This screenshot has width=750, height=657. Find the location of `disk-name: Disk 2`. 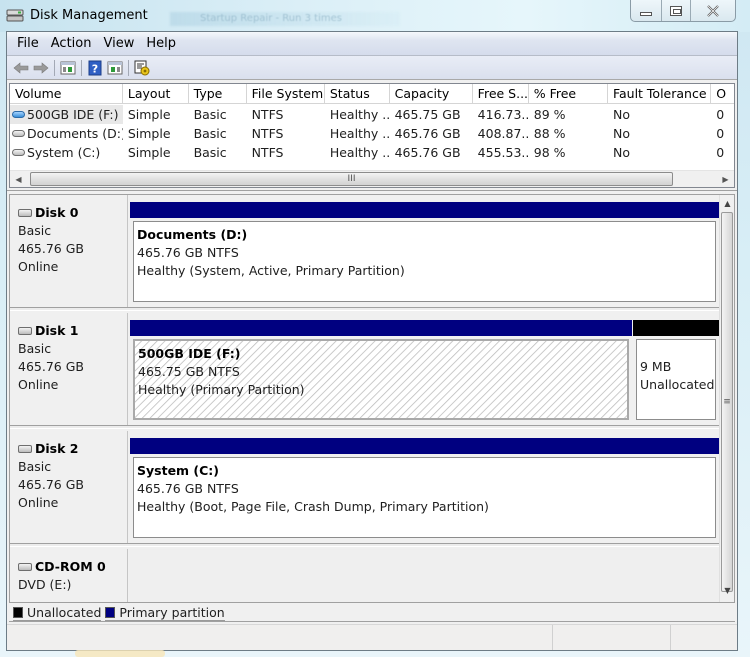

disk-name: Disk 2 is located at coordinates (72, 449).